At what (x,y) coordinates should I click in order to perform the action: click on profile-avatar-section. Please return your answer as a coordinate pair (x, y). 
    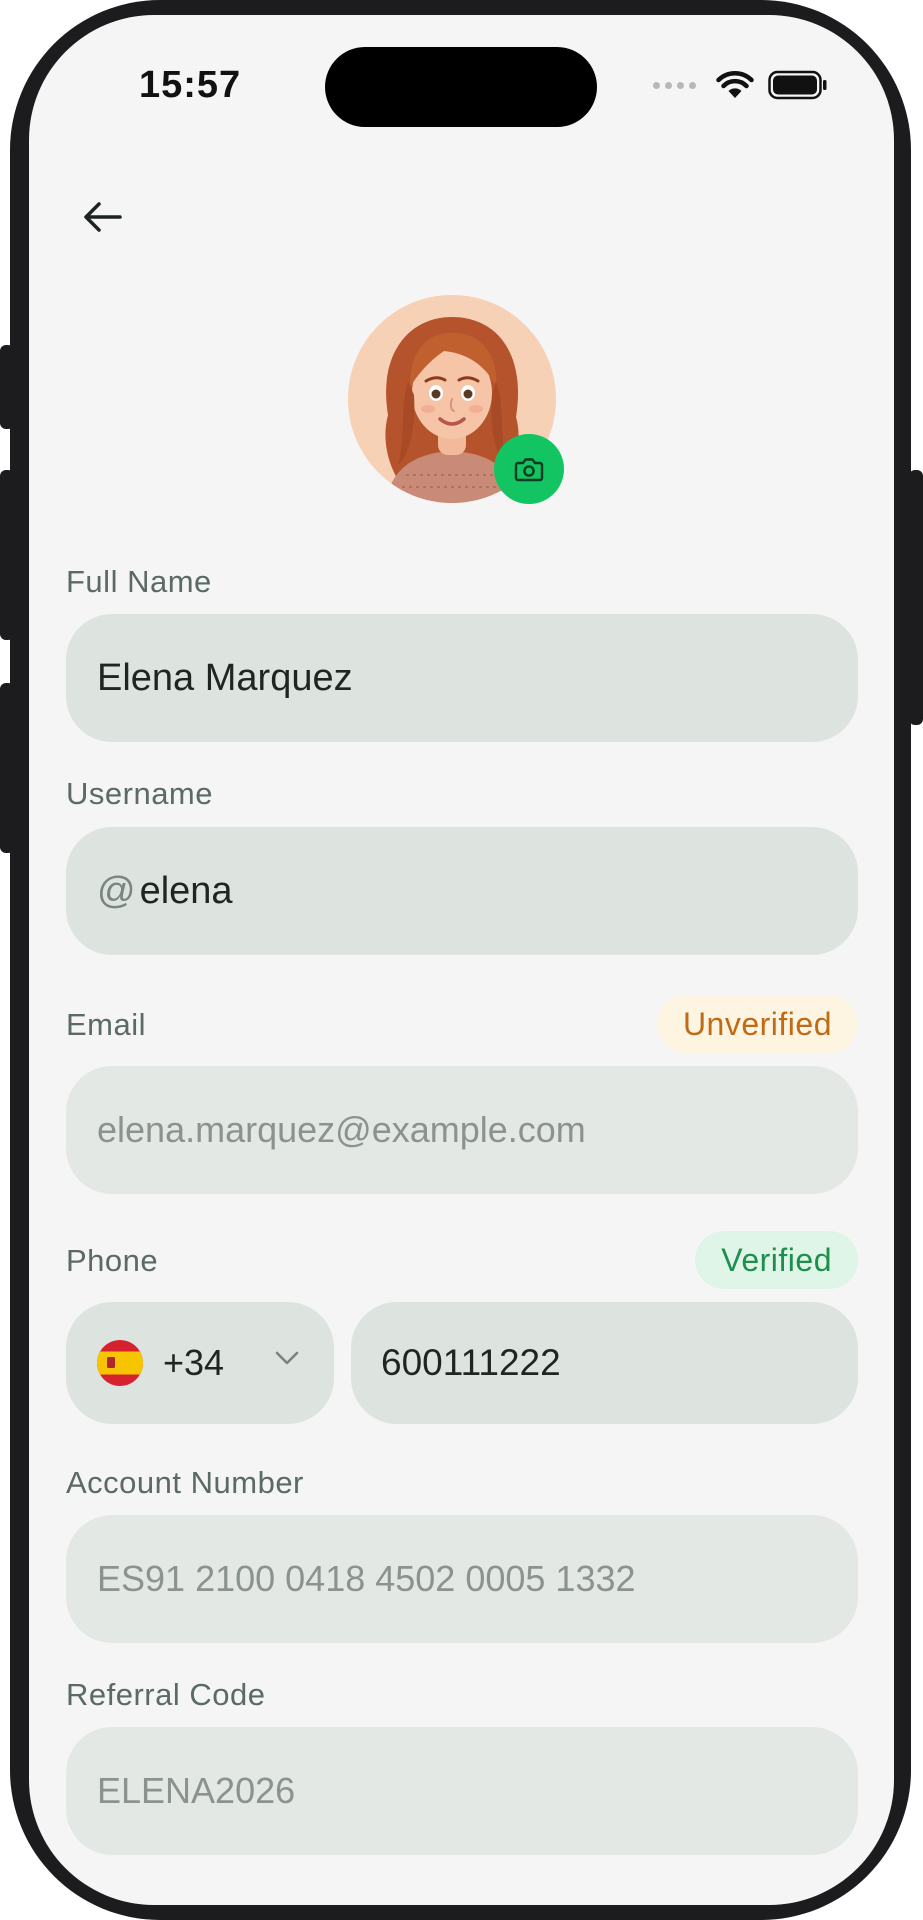
    Looking at the image, I should click on (456, 399).